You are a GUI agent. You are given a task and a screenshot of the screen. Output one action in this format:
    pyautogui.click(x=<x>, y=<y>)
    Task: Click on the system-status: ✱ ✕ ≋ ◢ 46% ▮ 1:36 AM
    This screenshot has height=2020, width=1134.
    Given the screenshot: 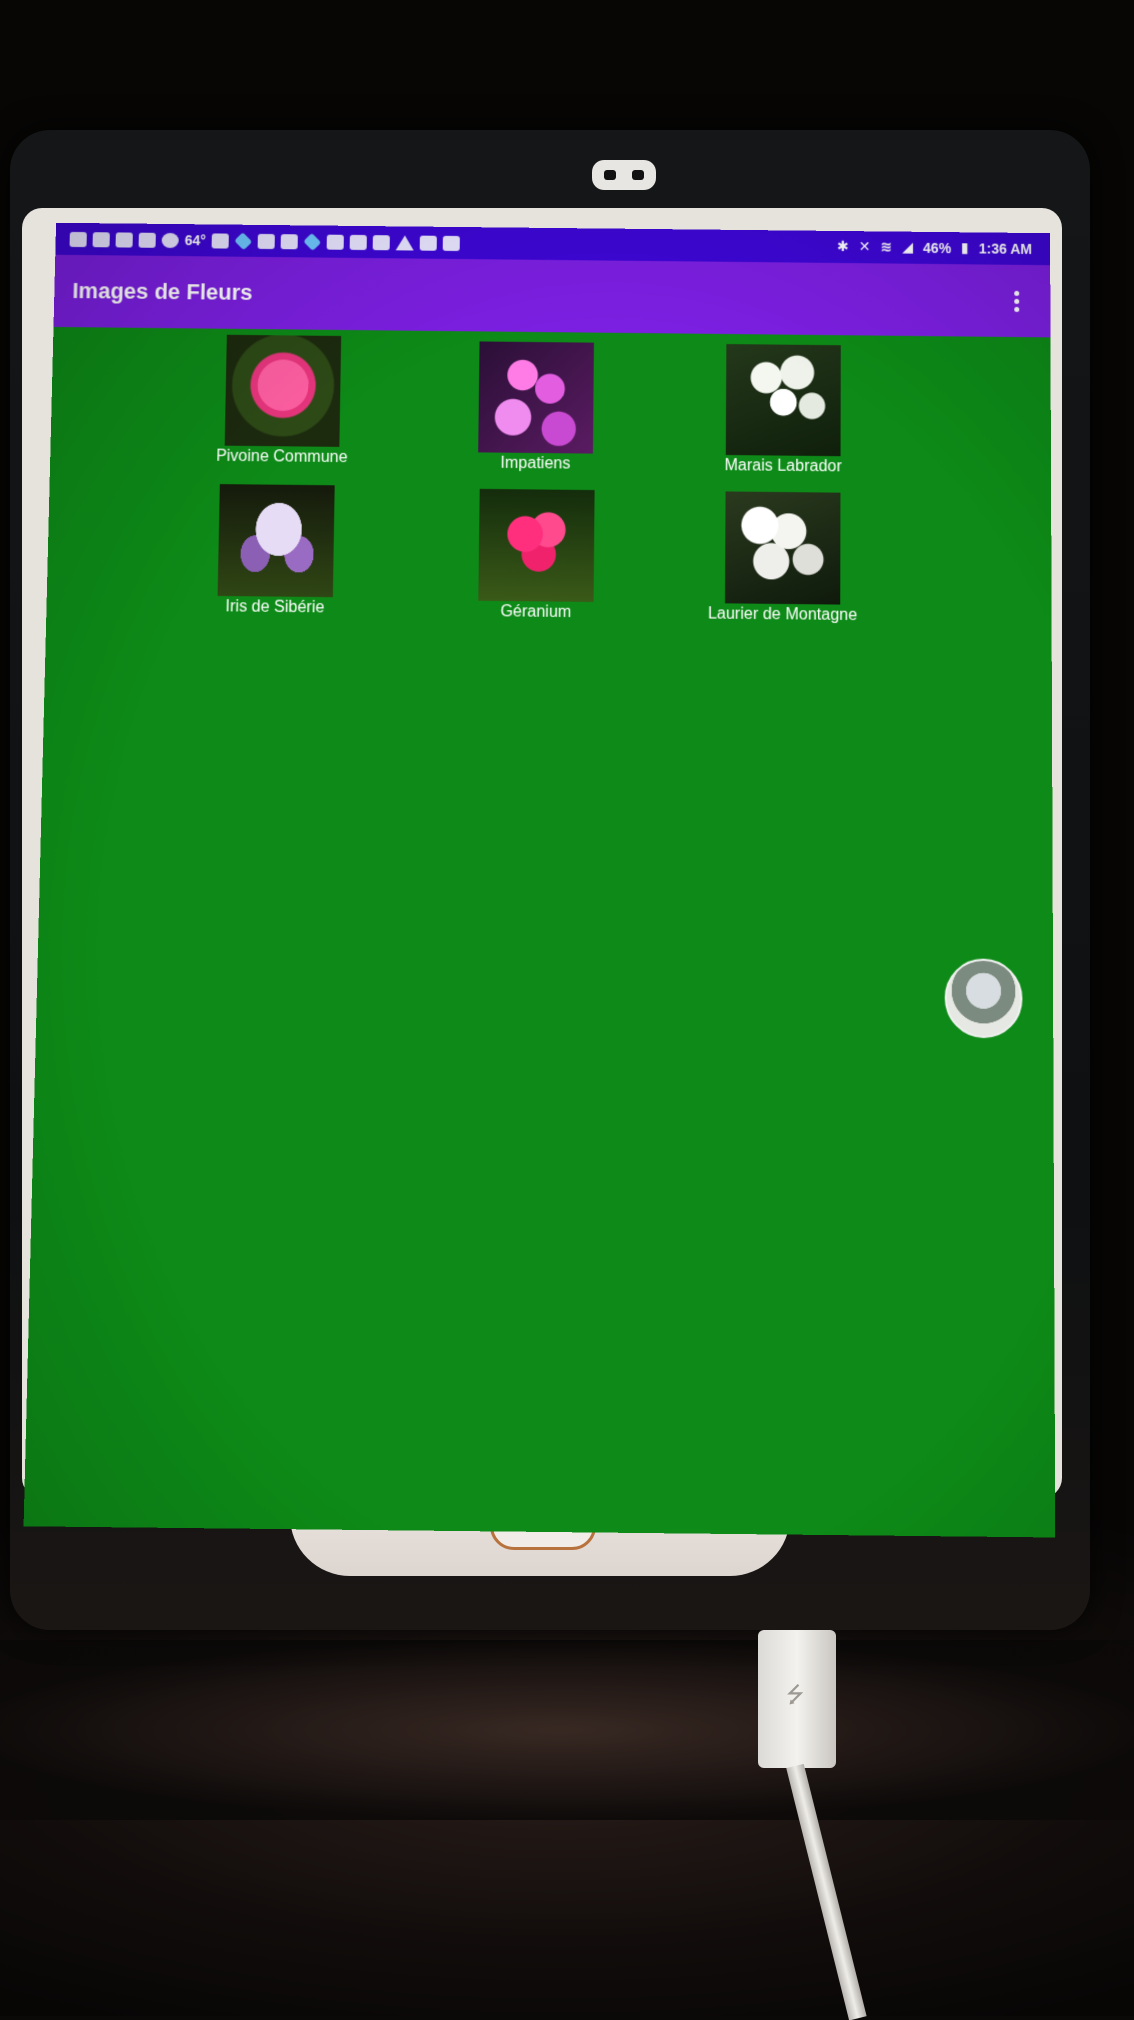 What is the action you would take?
    pyautogui.click(x=943, y=248)
    